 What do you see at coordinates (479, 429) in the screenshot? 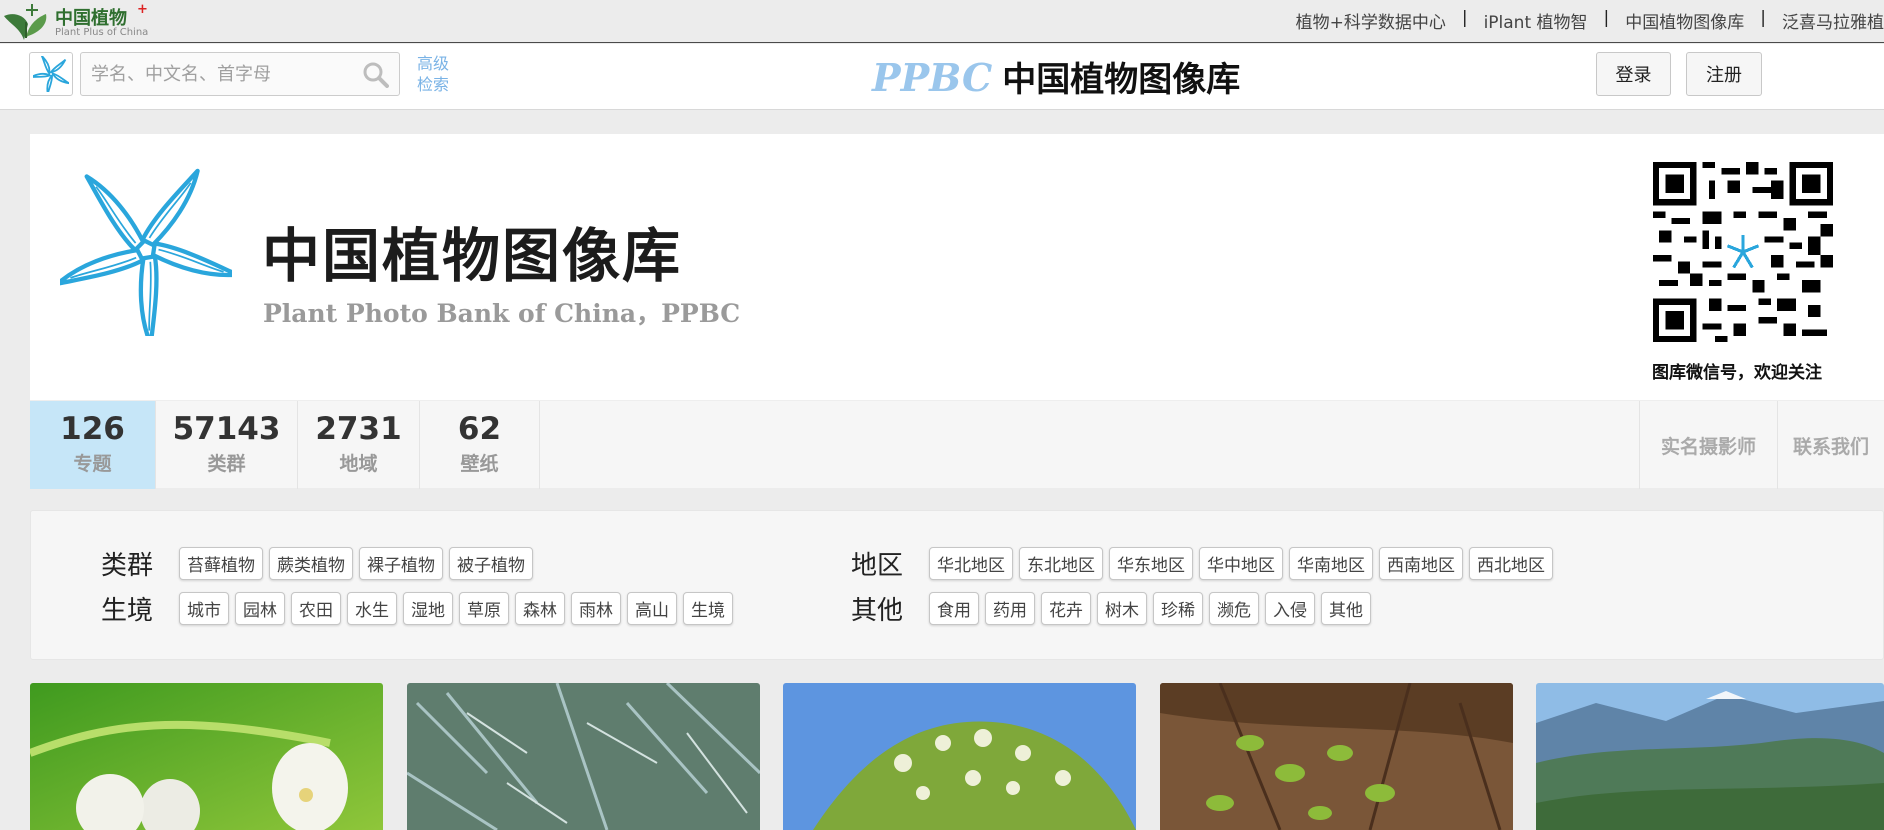
I see `stat-value: 62` at bounding box center [479, 429].